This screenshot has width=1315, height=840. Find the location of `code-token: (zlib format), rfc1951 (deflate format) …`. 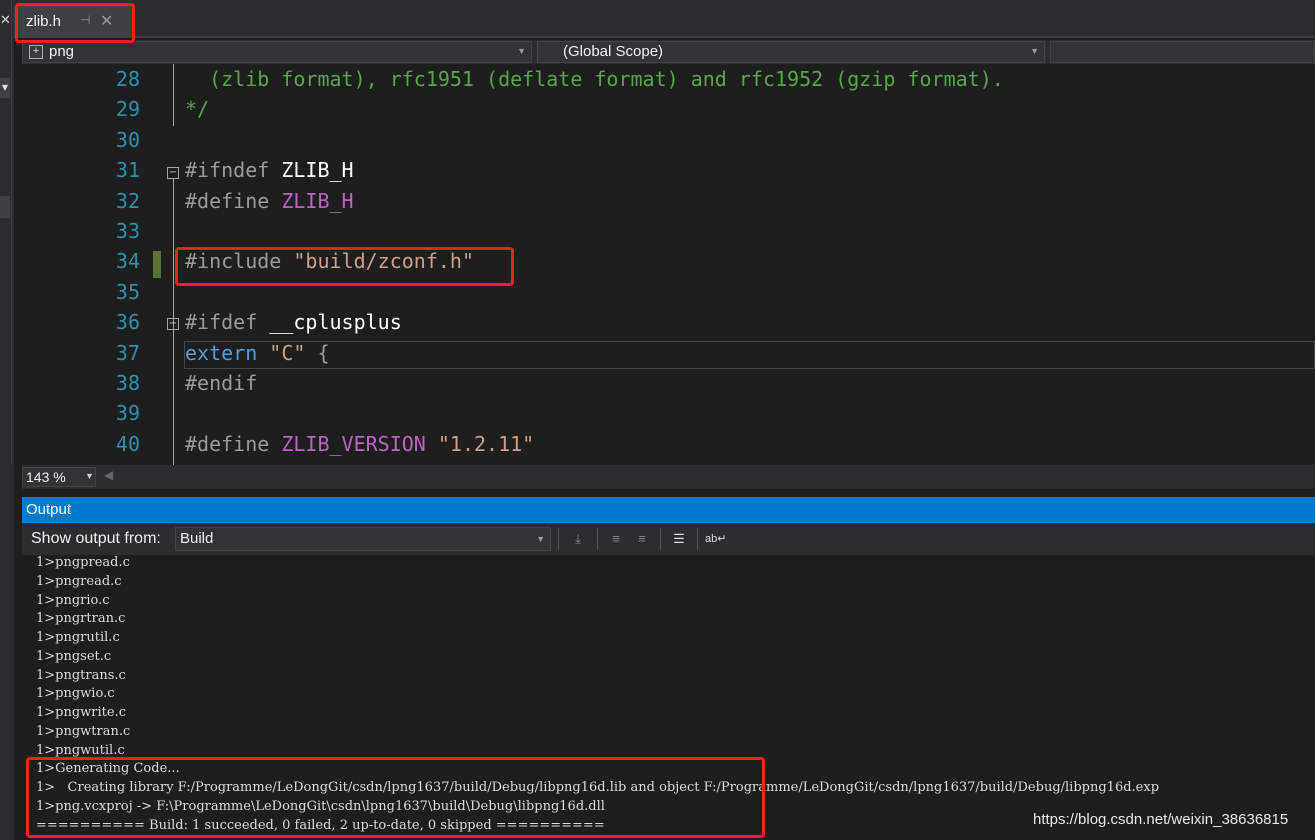

code-token: (zlib format), rfc1951 (deflate format) … is located at coordinates (594, 79).